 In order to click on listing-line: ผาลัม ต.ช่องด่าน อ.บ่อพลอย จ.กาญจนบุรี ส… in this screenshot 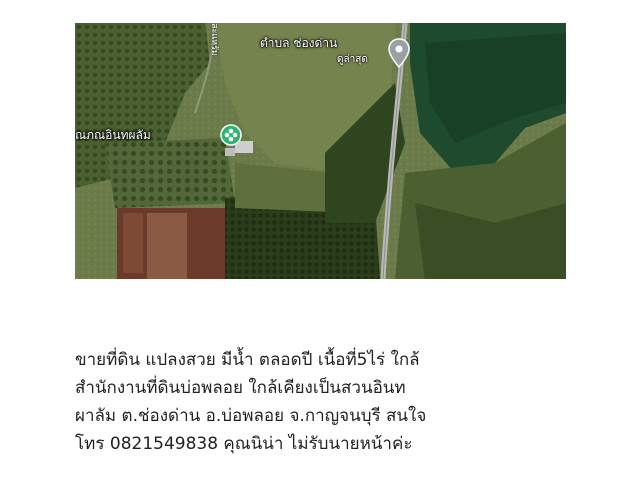, I will do `click(251, 416)`.